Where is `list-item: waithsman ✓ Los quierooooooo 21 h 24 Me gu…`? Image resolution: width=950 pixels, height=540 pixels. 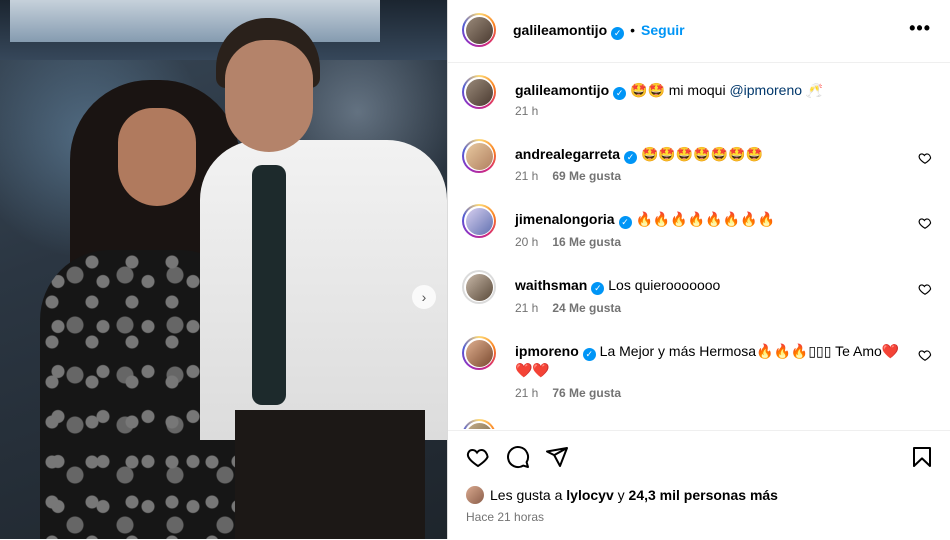 list-item: waithsman ✓ Los quierooooooo 21 h 24 Me gu… is located at coordinates (697, 296).